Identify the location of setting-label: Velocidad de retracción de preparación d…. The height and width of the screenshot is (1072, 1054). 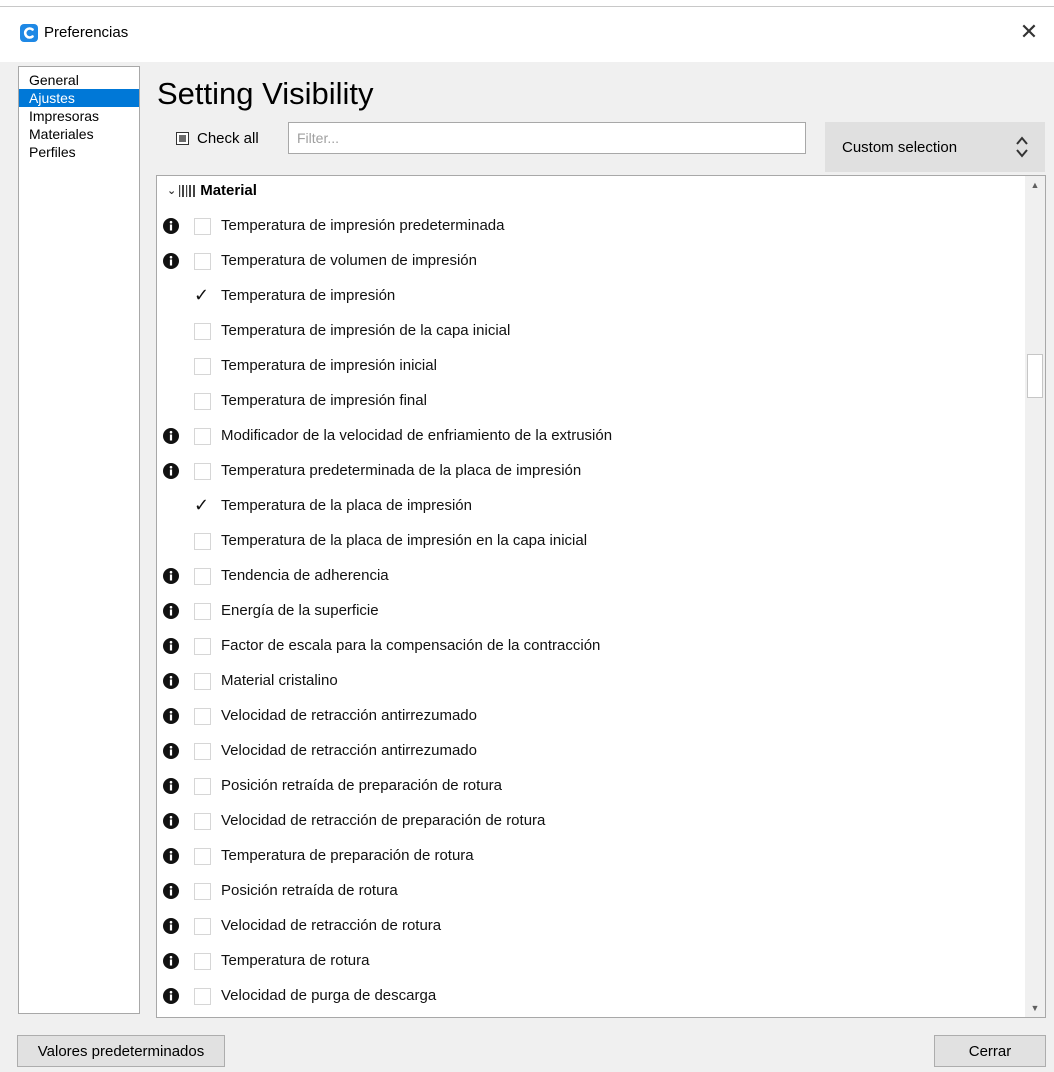
(383, 820).